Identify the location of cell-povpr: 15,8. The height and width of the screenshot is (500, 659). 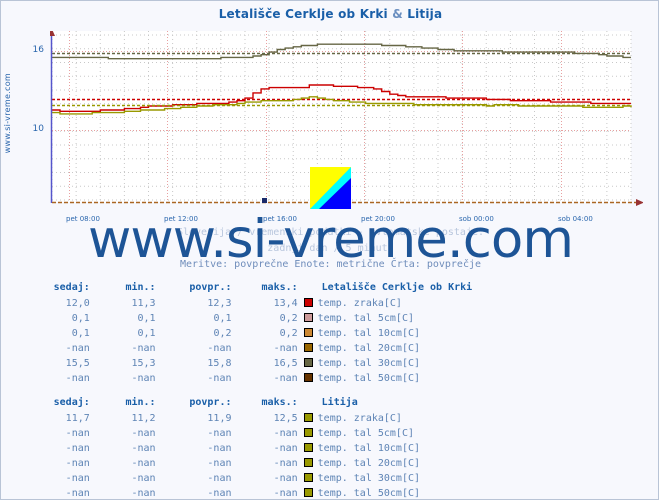
(219, 363).